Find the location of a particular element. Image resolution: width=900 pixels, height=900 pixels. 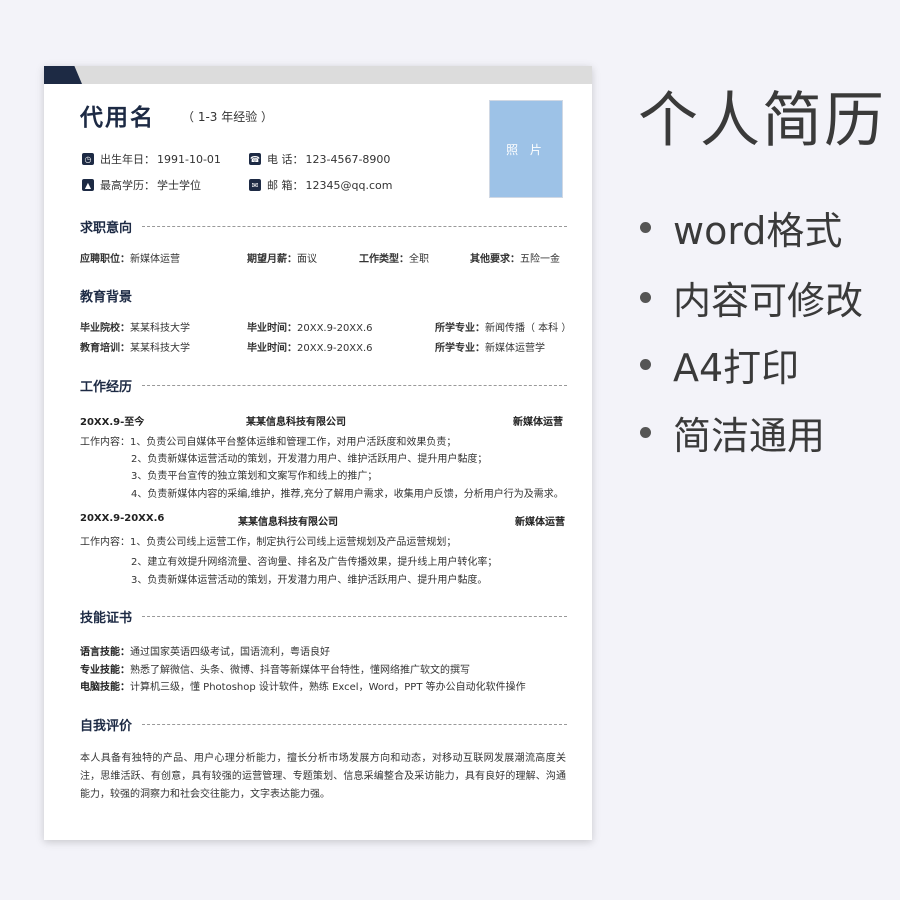

intent-salary: 期望月薪：面议 is located at coordinates (282, 259).